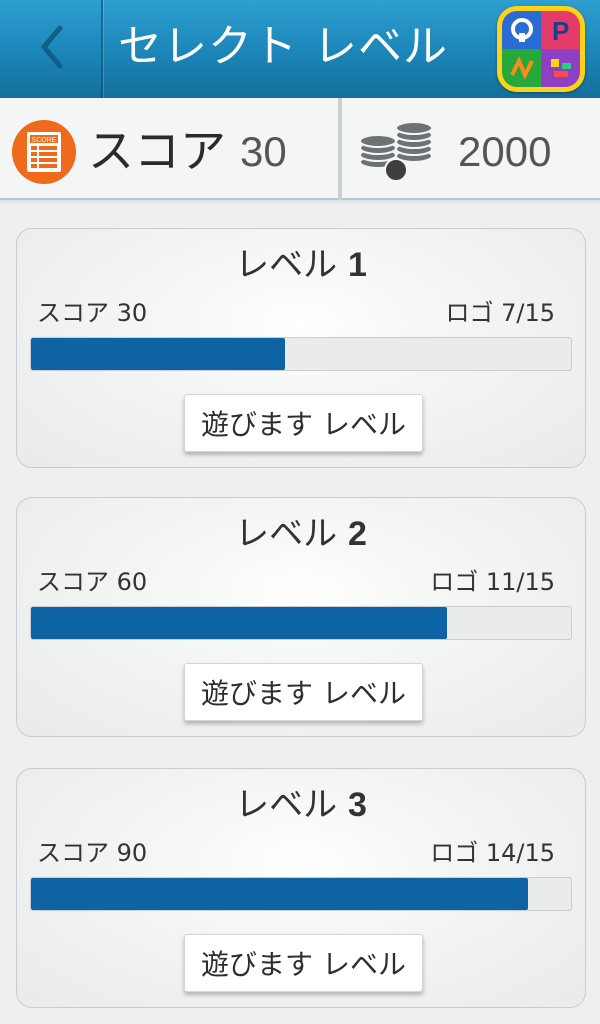 The width and height of the screenshot is (600, 1024). What do you see at coordinates (357, 265) in the screenshot?
I see `level-number: 1` at bounding box center [357, 265].